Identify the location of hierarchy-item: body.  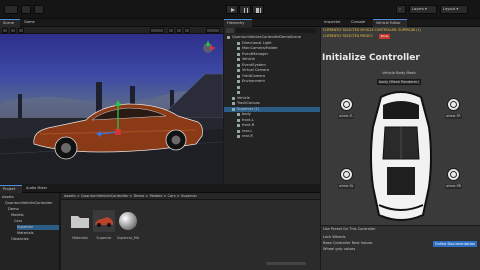
(272, 114).